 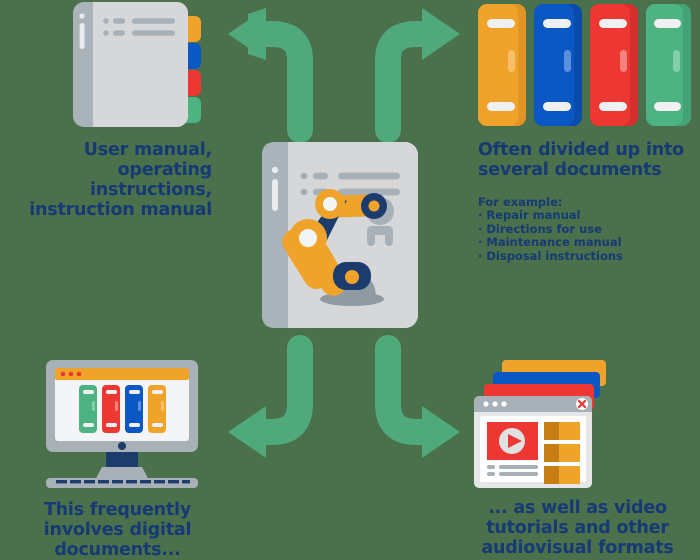 What do you see at coordinates (137, 64) in the screenshot?
I see `tabbed-manual-icon` at bounding box center [137, 64].